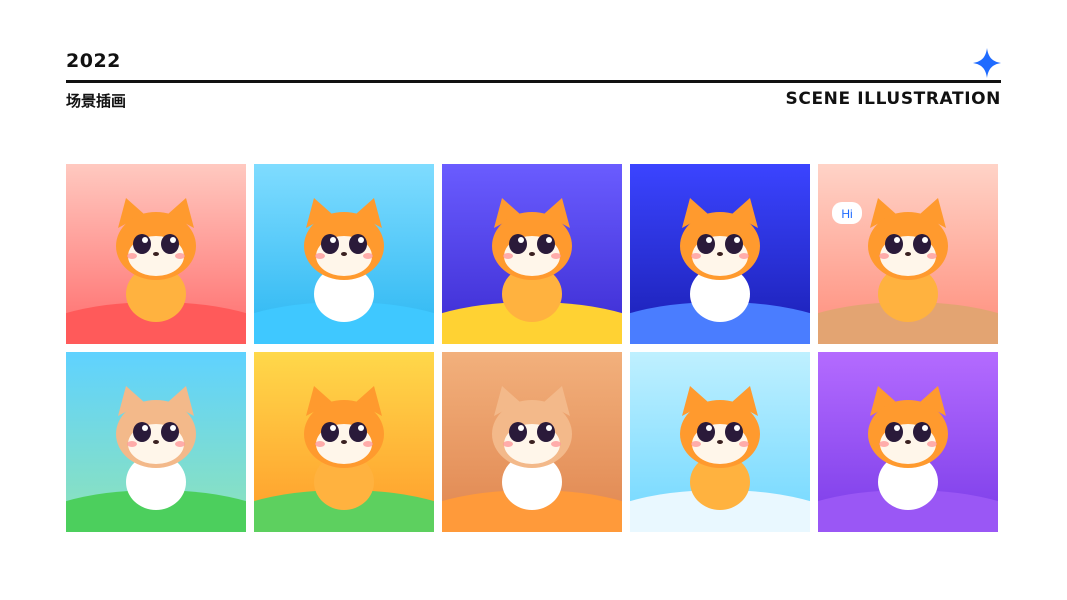 The image size is (1067, 600). Describe the element at coordinates (893, 99) in the screenshot. I see `subtitle-english: SCENE ILLUSTRATION` at that location.